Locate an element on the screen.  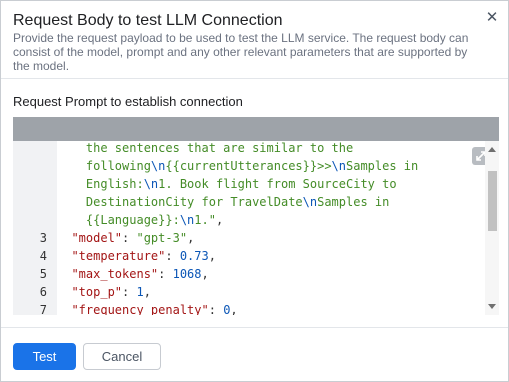
code-line: "max_tokens": 1068, is located at coordinates (277, 274).